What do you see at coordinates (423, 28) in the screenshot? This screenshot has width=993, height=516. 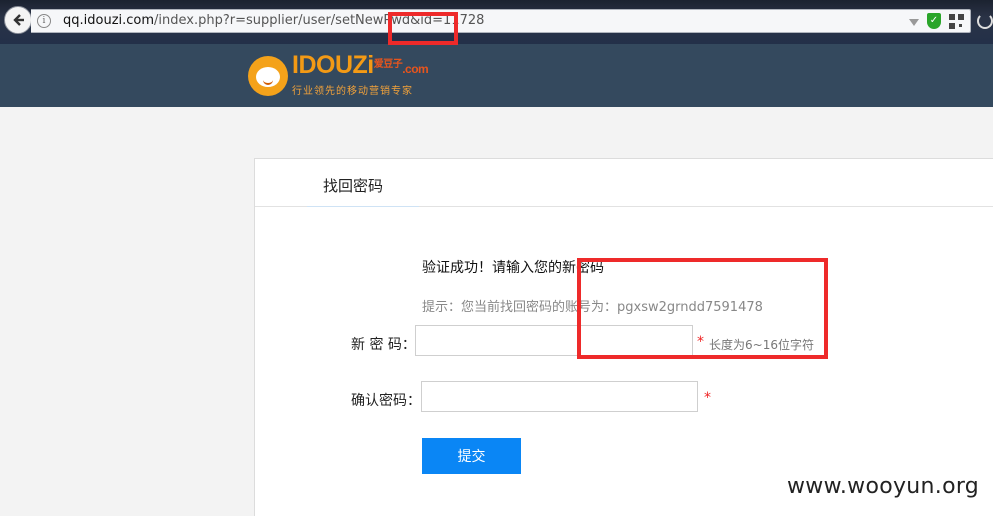 I see `annotation-box-url-id` at bounding box center [423, 28].